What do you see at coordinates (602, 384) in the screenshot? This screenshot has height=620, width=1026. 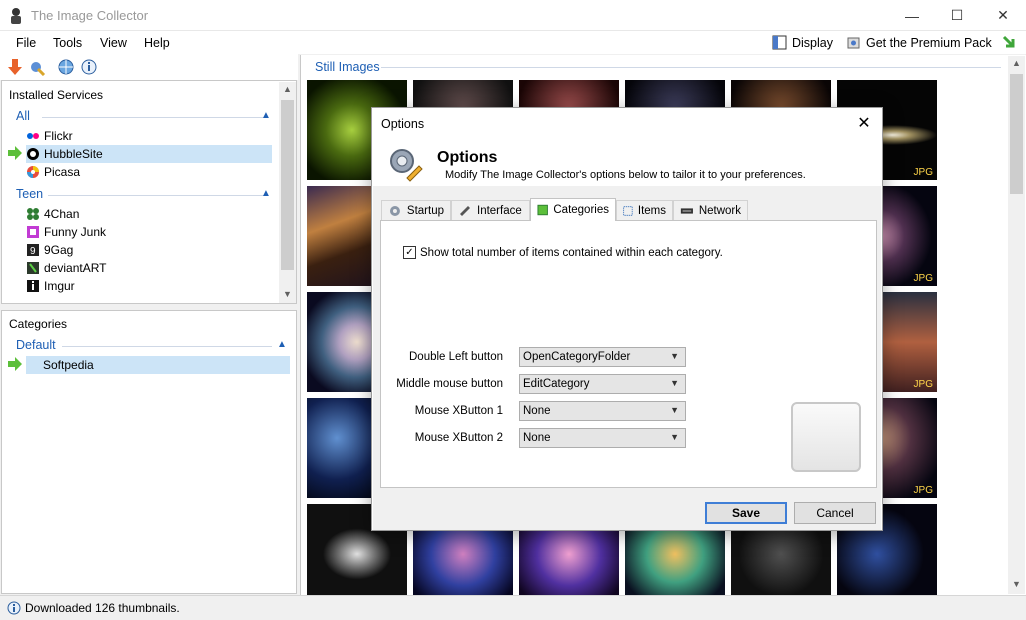 I see `middle-mouse-button-select: EditCategory ▼` at bounding box center [602, 384].